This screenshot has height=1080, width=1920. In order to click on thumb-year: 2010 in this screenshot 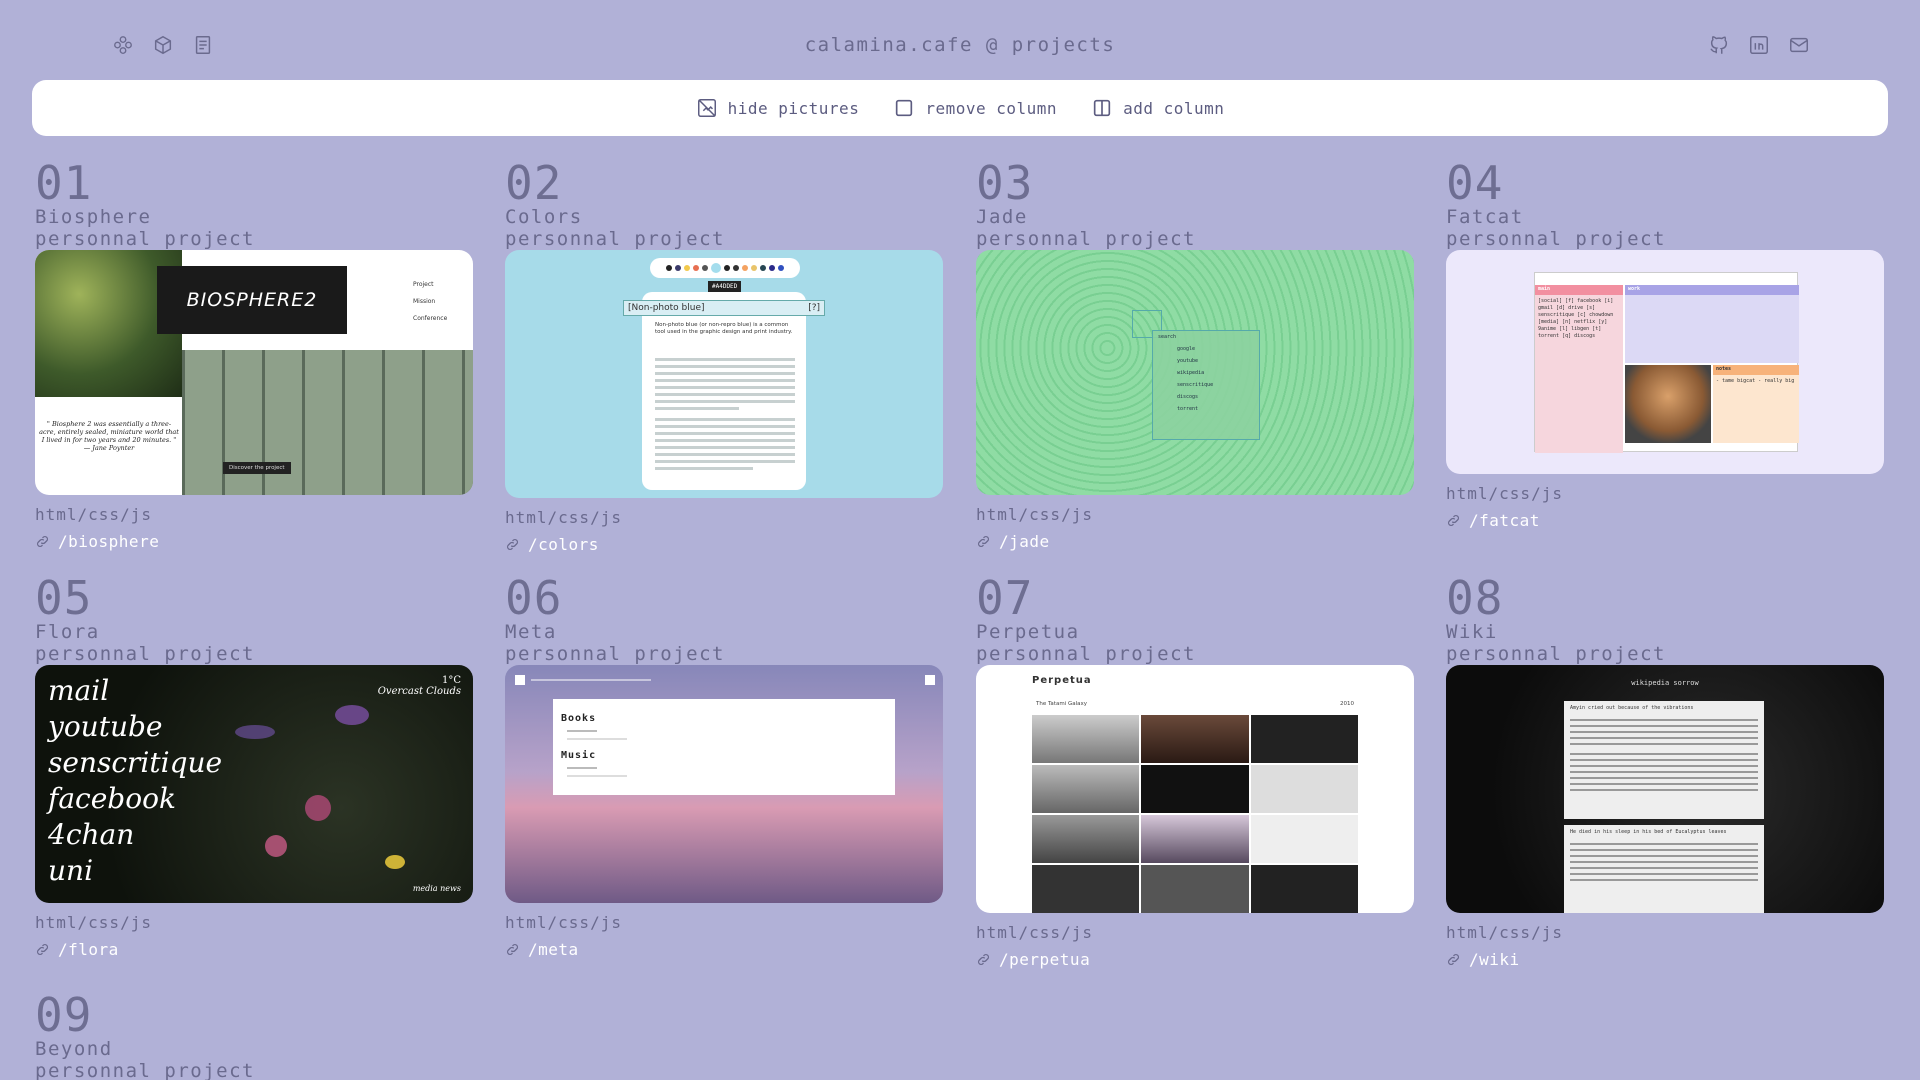, I will do `click(1347, 704)`.